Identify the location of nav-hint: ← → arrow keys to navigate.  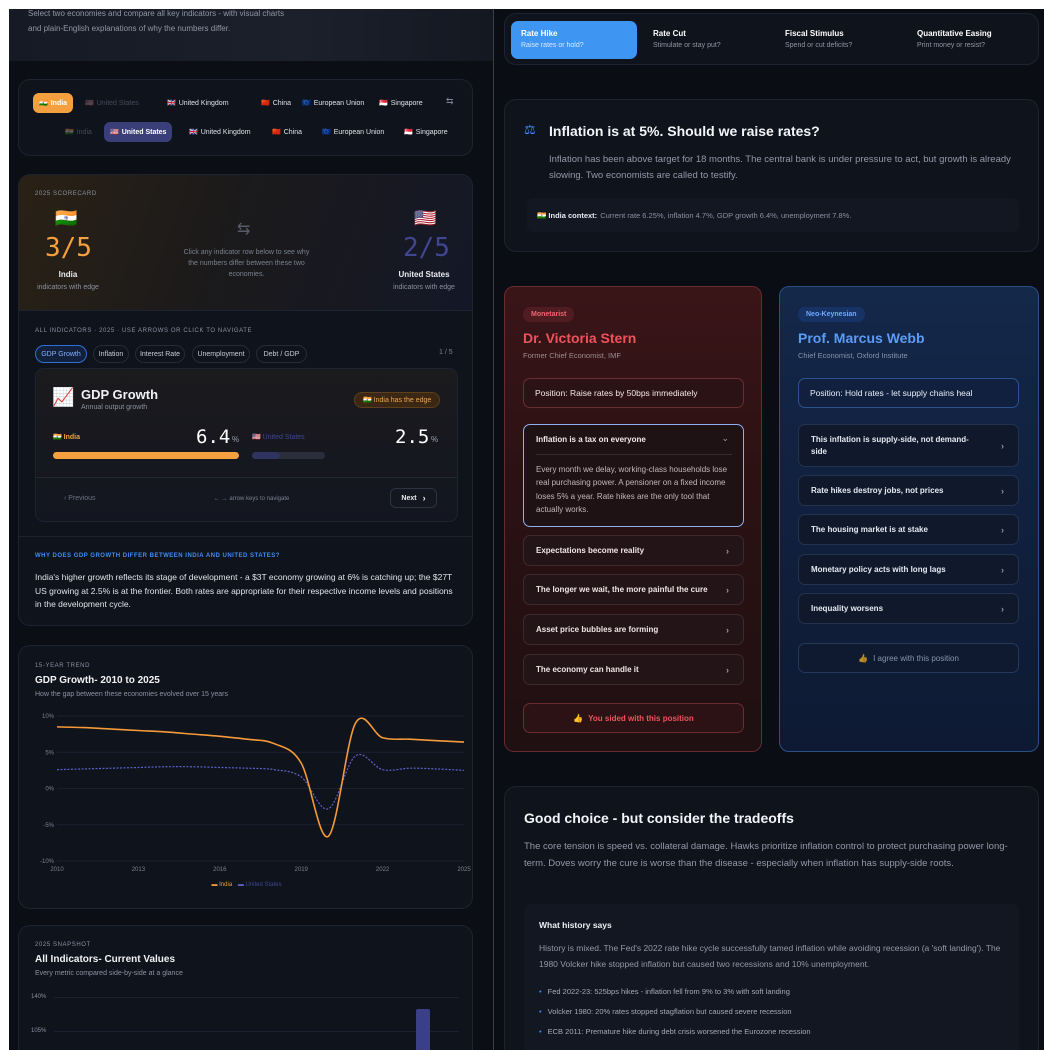
(252, 499).